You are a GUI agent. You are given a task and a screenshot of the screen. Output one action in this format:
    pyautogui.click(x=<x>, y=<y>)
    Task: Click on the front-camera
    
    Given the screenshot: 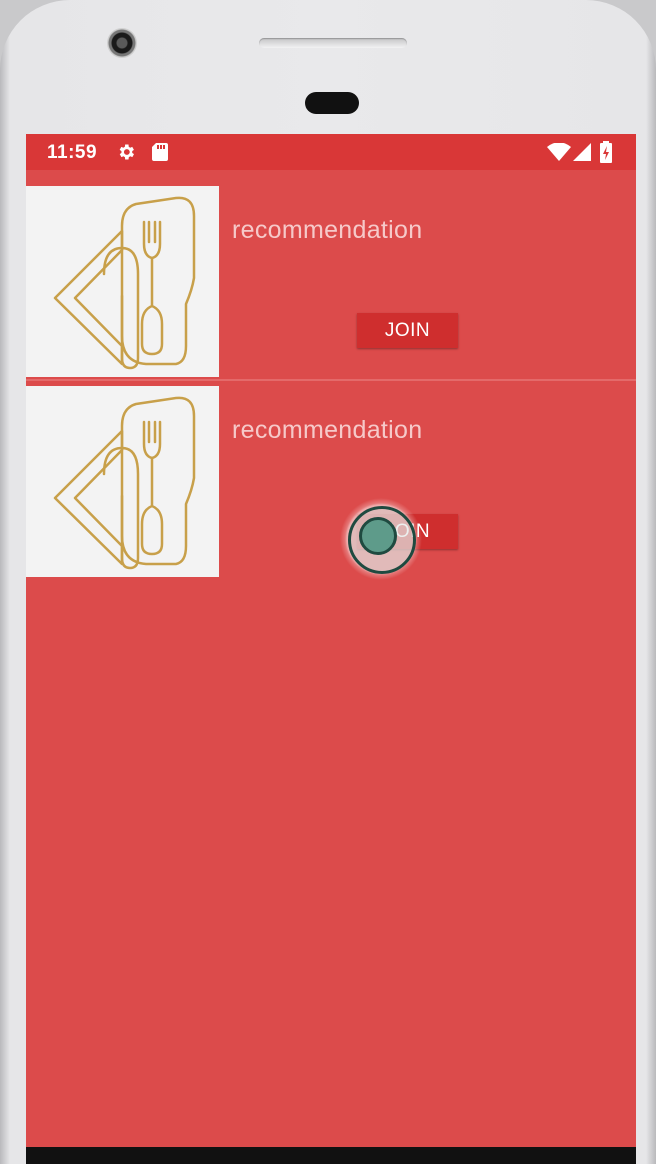 What is the action you would take?
    pyautogui.click(x=122, y=43)
    